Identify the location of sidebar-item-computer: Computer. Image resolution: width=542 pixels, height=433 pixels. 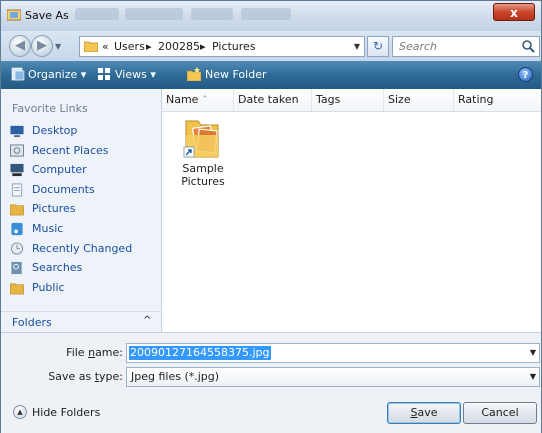
(83, 170).